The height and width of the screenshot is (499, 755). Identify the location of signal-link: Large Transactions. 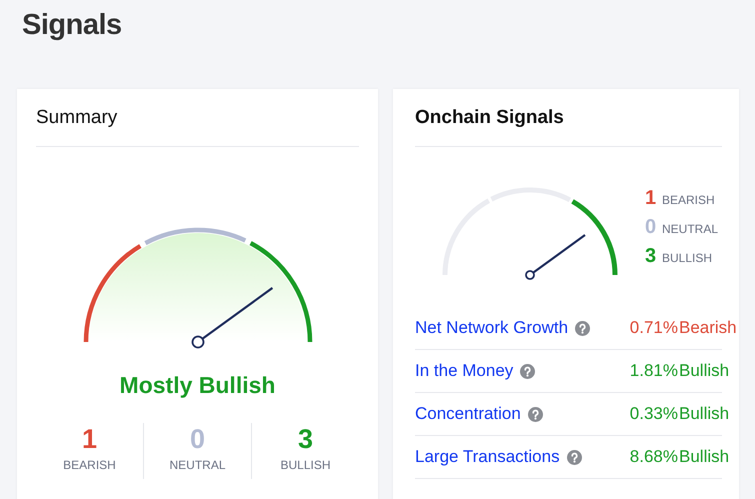
(487, 457).